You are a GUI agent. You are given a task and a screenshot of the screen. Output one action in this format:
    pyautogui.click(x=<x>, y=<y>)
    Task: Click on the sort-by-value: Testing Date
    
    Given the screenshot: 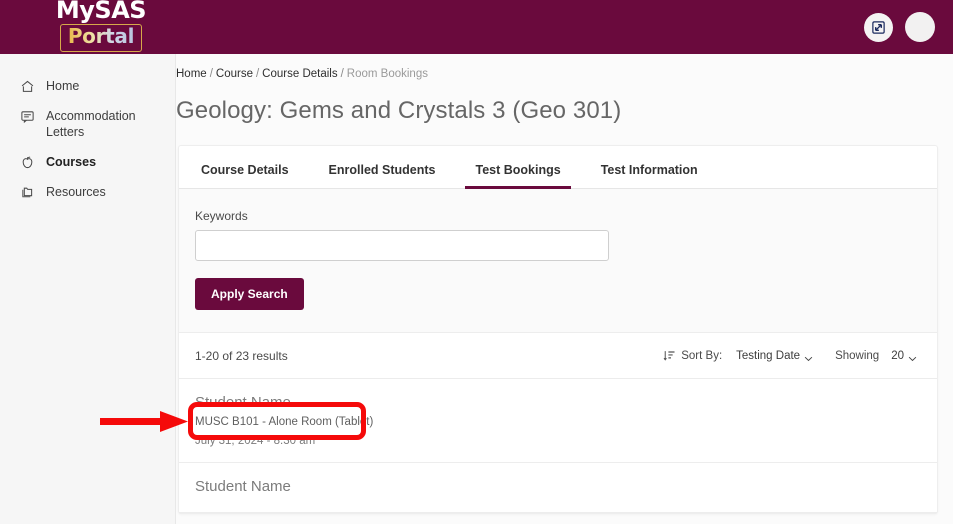 What is the action you would take?
    pyautogui.click(x=768, y=355)
    